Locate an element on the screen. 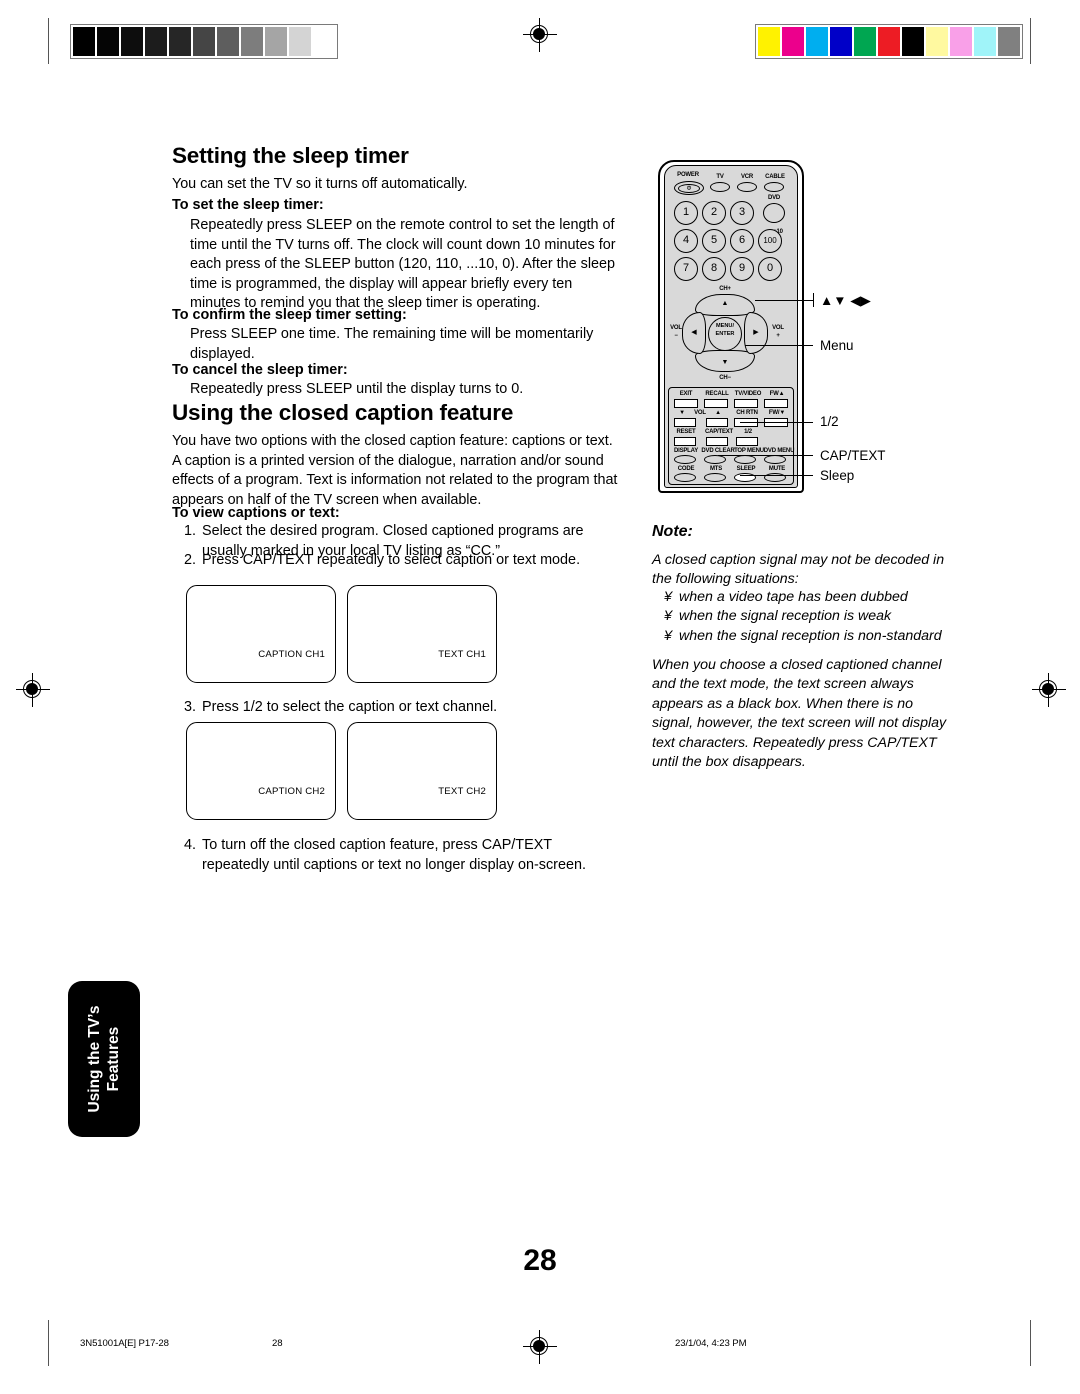  remote-label-vol-right-plus: + is located at coordinates (778, 336).